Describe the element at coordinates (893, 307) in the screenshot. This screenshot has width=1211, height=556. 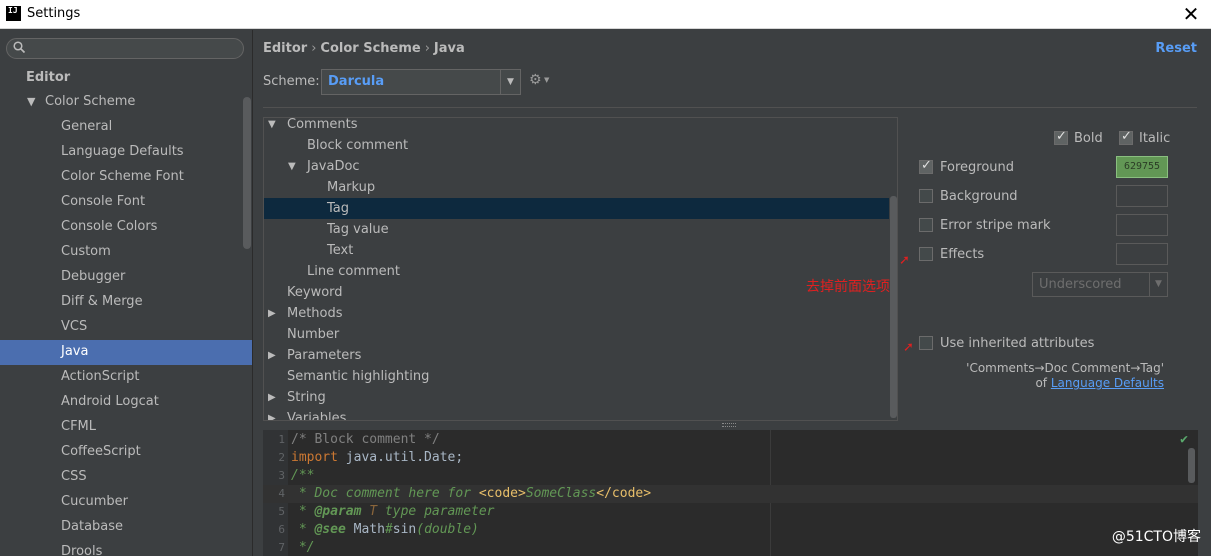
I see `scrollbar-thumb` at that location.